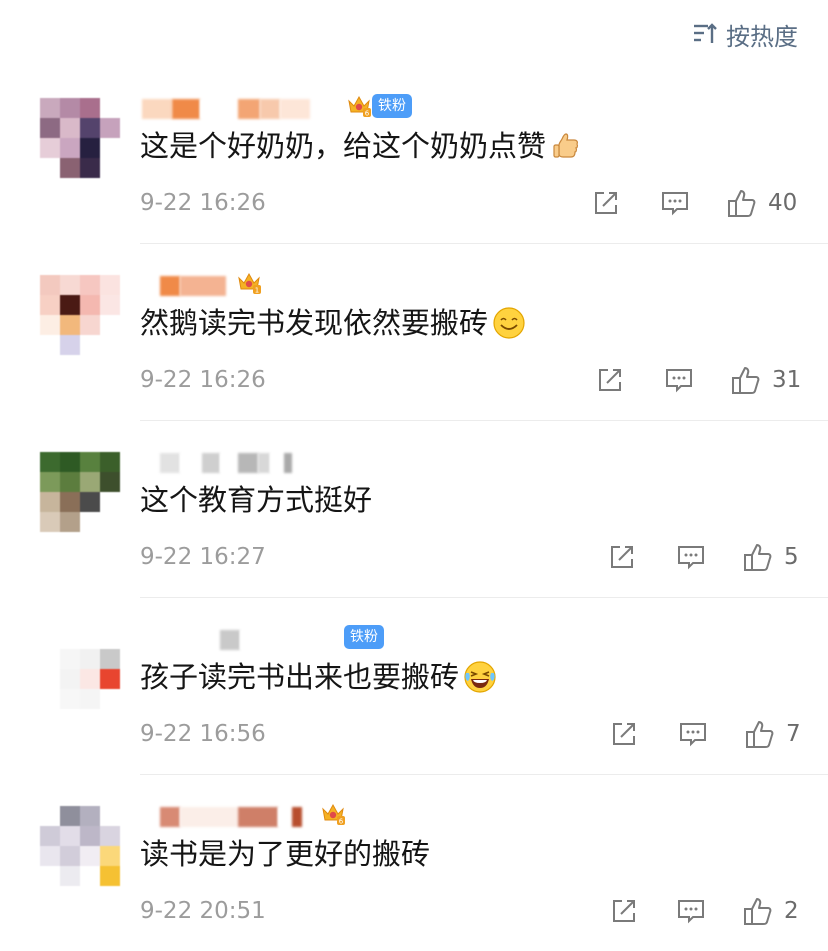  I want to click on like-button: 40, so click(761, 203).